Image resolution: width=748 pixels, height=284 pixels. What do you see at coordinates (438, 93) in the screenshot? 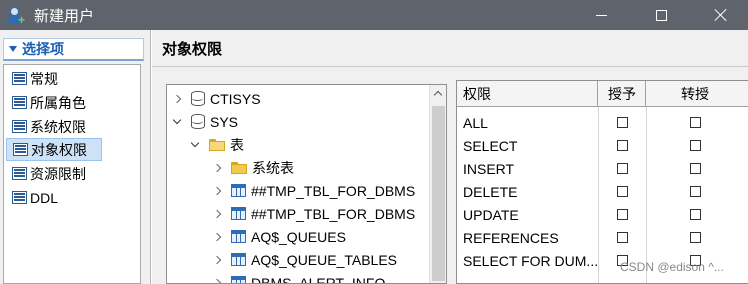
I see `scroll-up-arrow-icon` at bounding box center [438, 93].